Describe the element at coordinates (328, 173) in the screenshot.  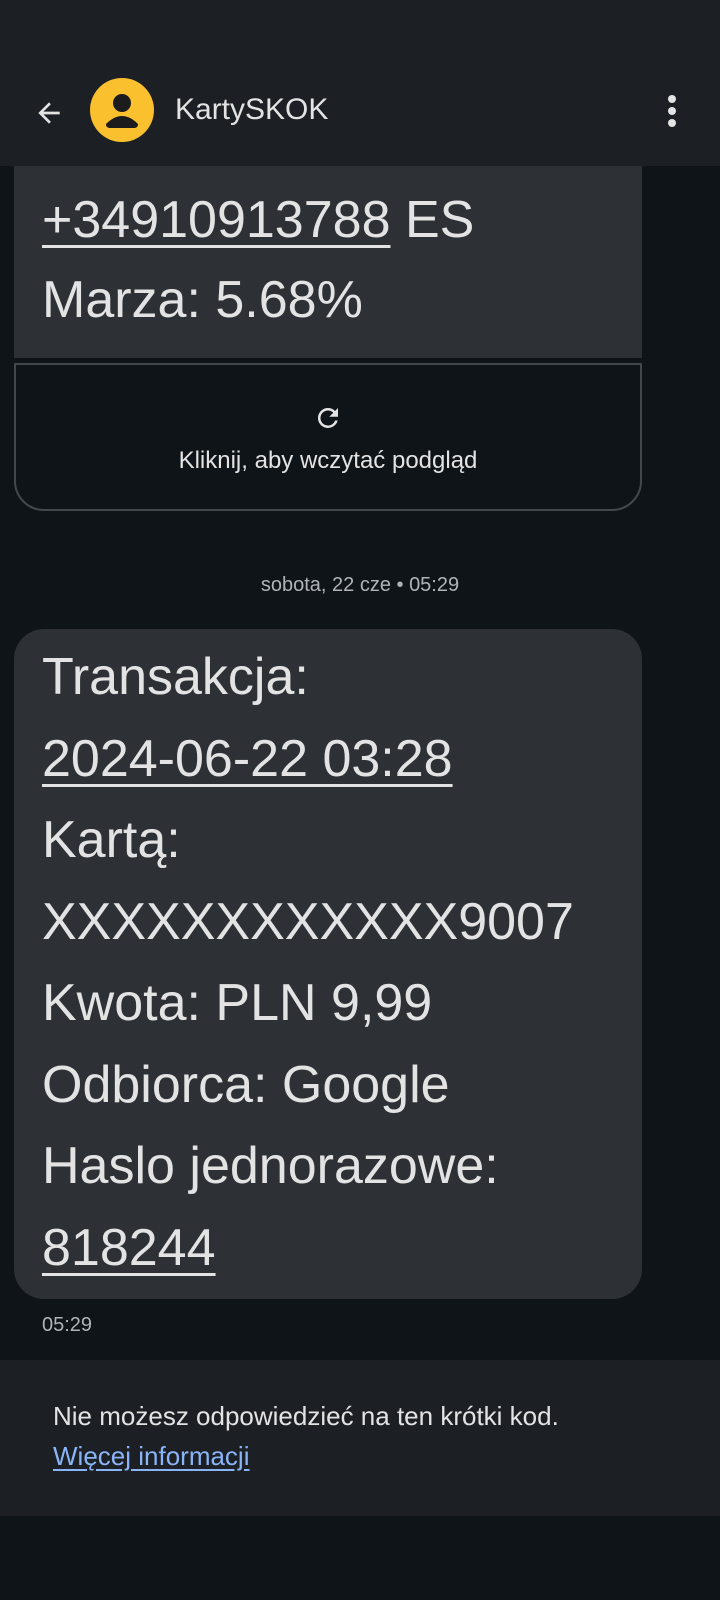
I see `previous-message-partial-line` at that location.